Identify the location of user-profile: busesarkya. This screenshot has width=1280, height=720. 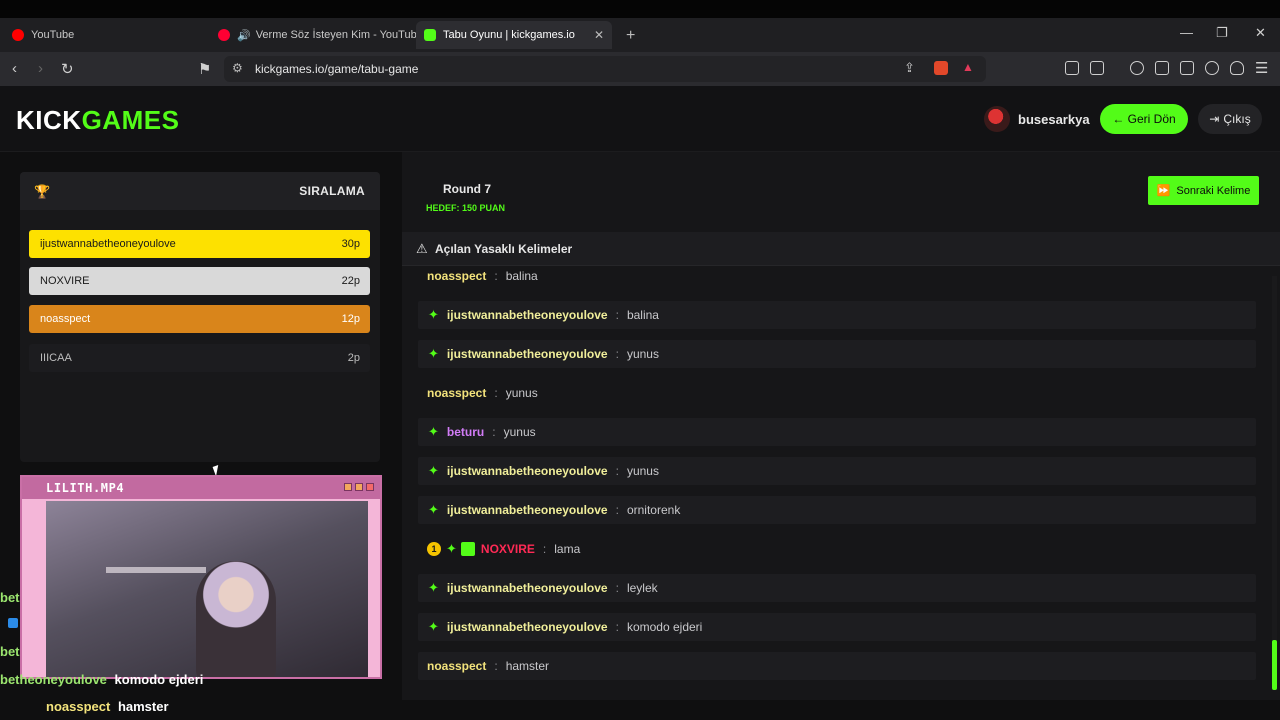
(1037, 119).